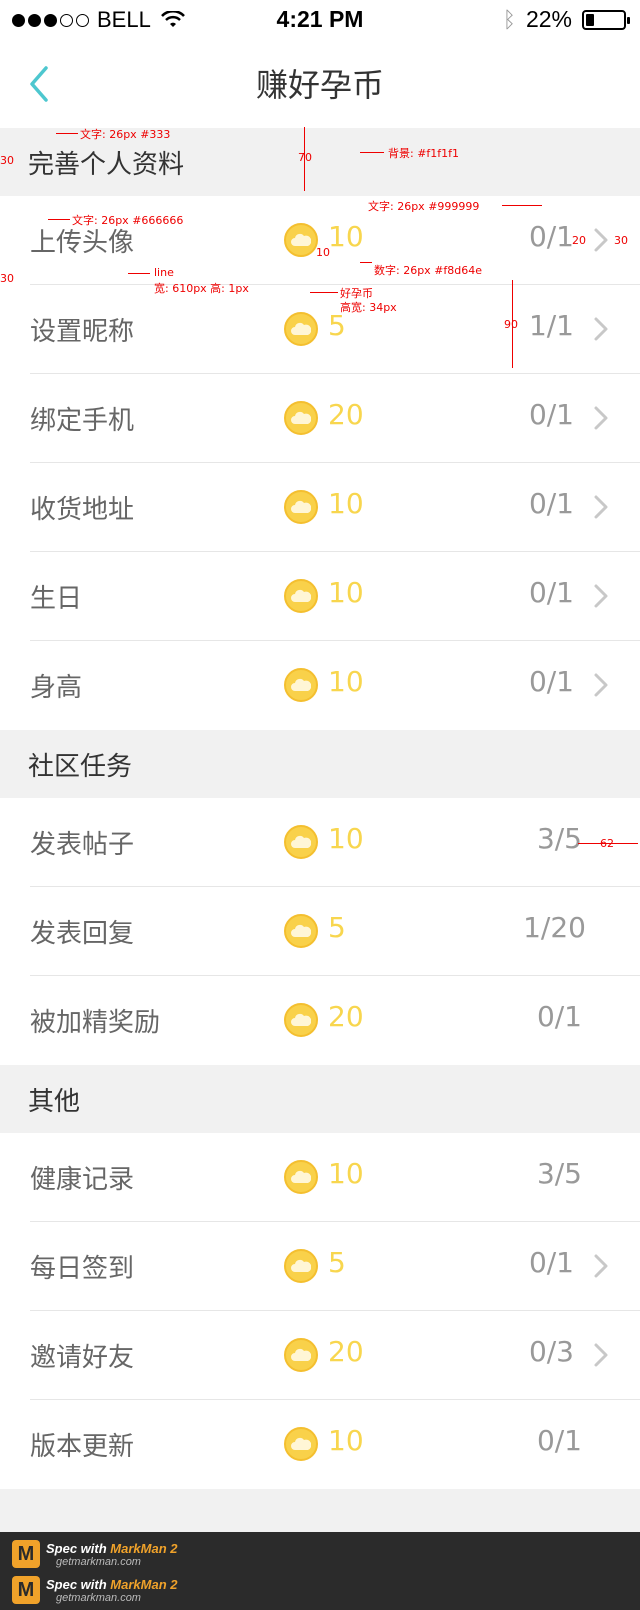 The height and width of the screenshot is (1610, 640). What do you see at coordinates (320, 931) in the screenshot?
I see `task-row: 发表回复 5 1/20` at bounding box center [320, 931].